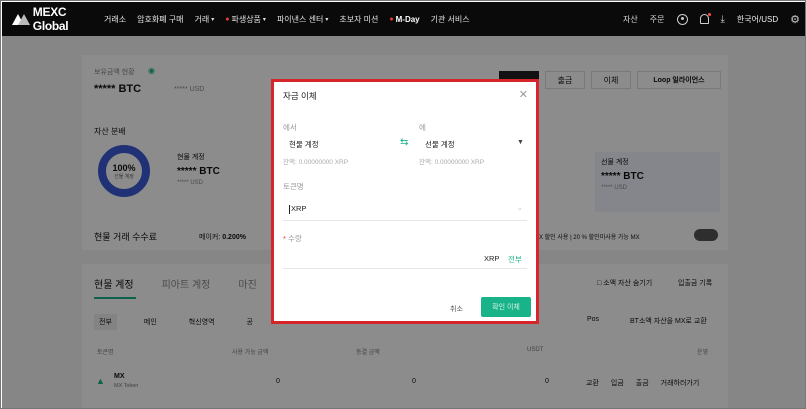 The image size is (806, 409). I want to click on token-label: 토큰명, so click(293, 186).